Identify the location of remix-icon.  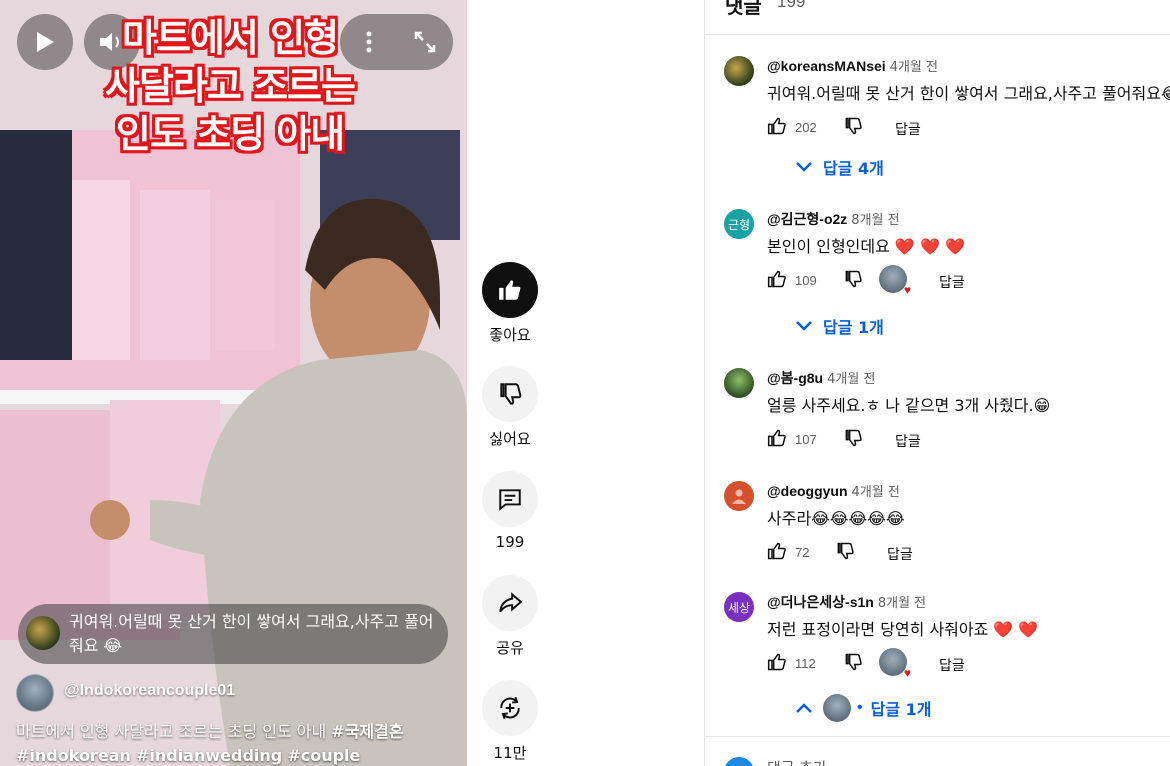
(510, 708).